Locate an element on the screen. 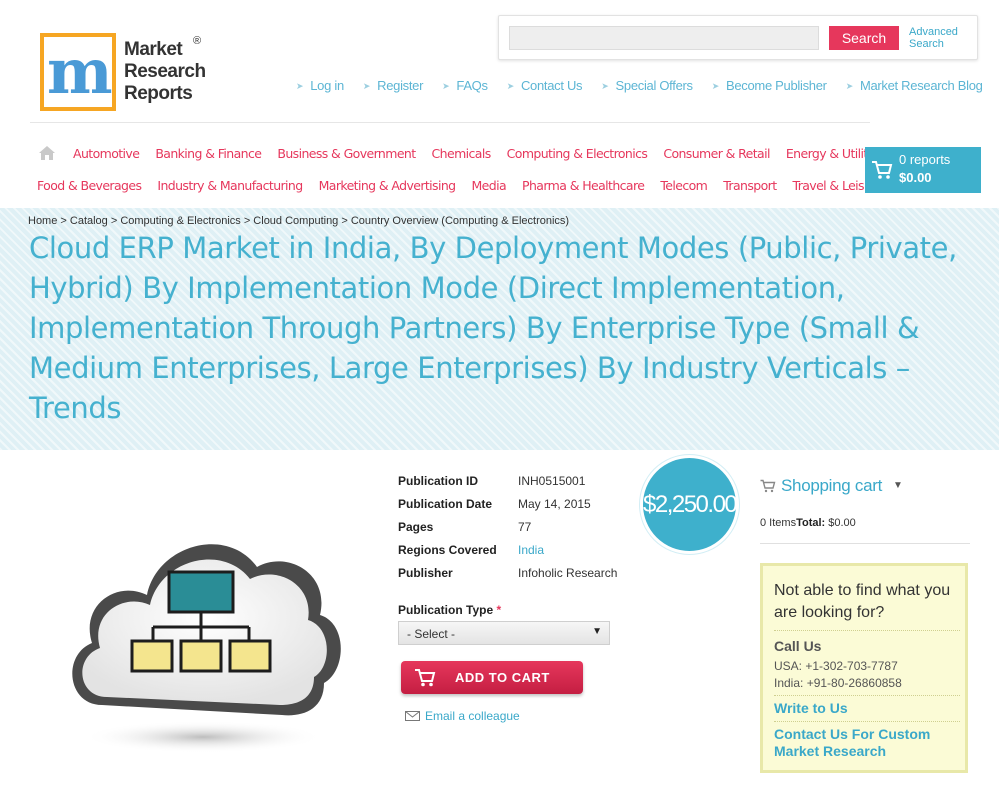  category-consumer-retail: Consumer & Retail is located at coordinates (716, 153).